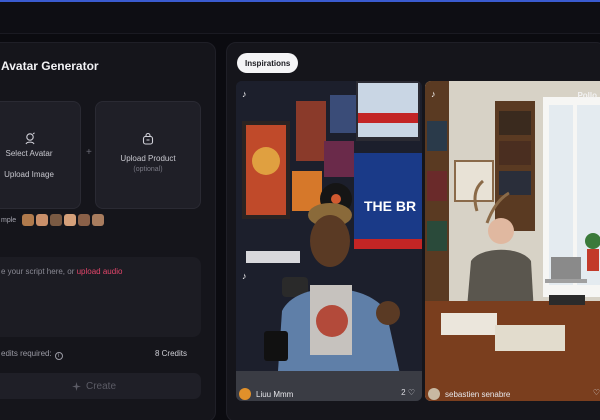  Describe the element at coordinates (9, 220) in the screenshot. I see `example-label: mple` at that location.